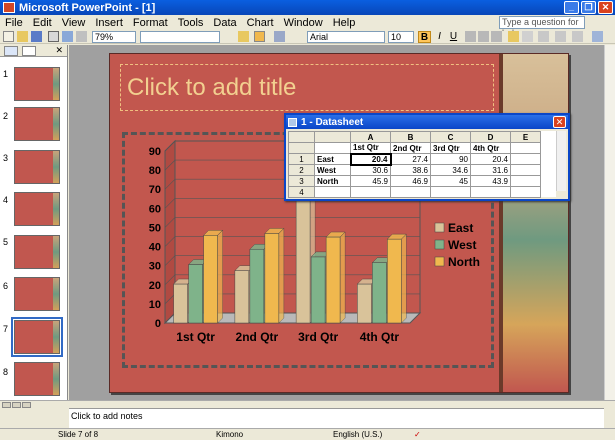 The width and height of the screenshot is (615, 440). Describe the element at coordinates (81, 36) in the screenshot. I see `undo-icon` at that location.